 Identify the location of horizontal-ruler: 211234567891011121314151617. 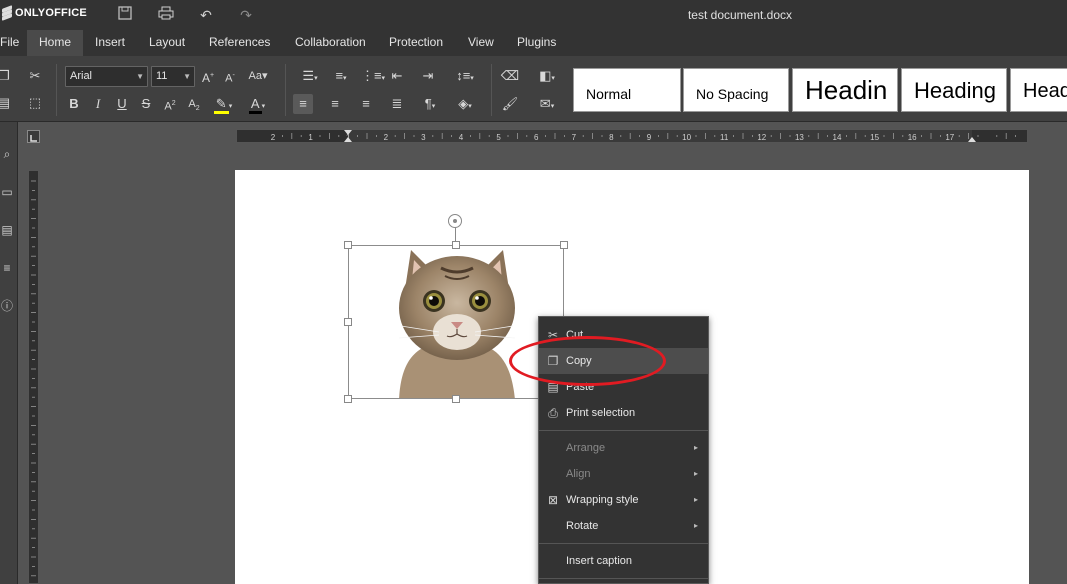
(632, 136).